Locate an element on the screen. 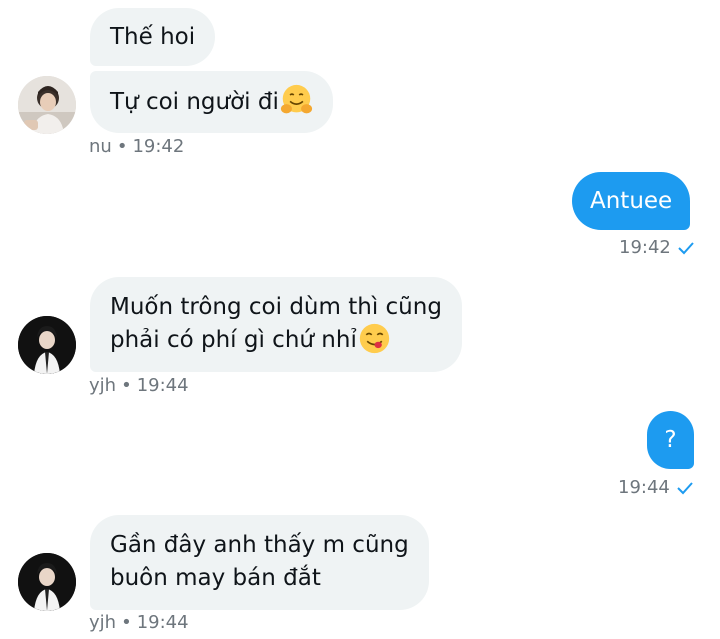 The image size is (720, 639). message-meta: 19:44 is located at coordinates (656, 488).